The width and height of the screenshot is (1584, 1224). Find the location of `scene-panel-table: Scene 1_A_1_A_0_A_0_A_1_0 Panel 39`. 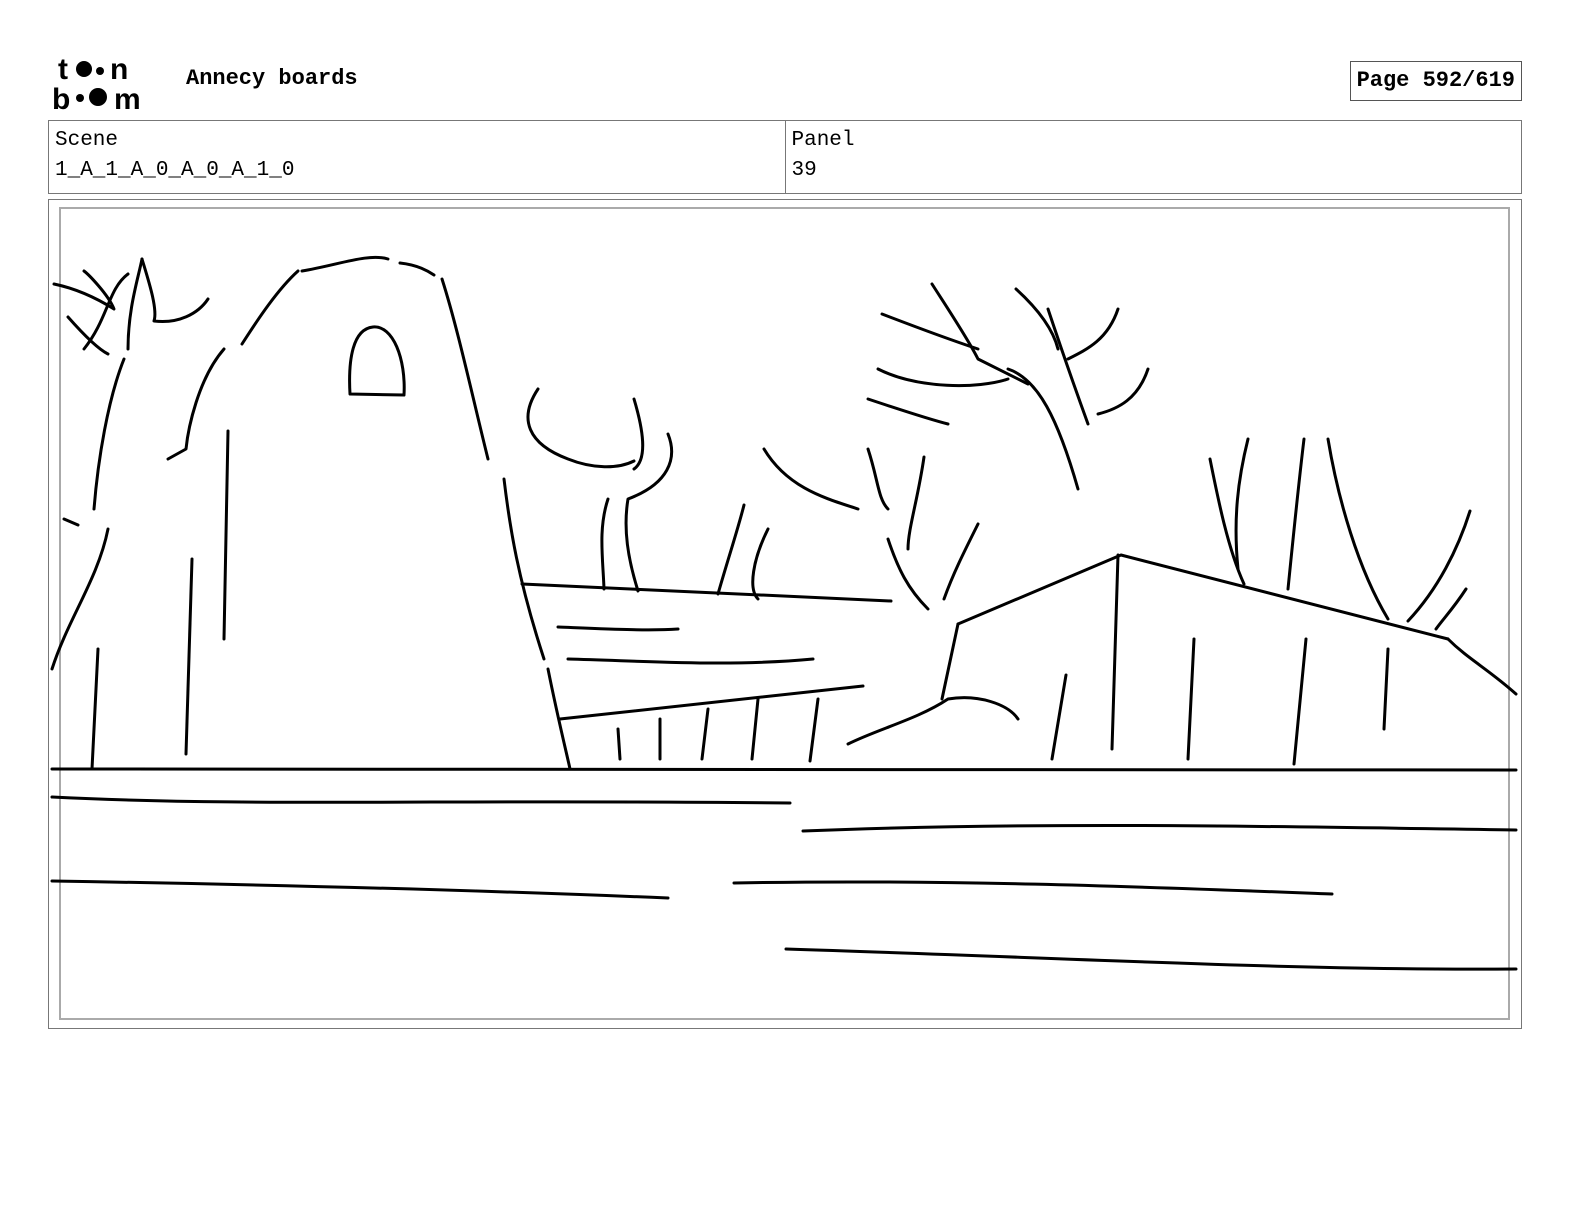

scene-panel-table: Scene 1_A_1_A_0_A_0_A_1_0 Panel 39 is located at coordinates (785, 157).